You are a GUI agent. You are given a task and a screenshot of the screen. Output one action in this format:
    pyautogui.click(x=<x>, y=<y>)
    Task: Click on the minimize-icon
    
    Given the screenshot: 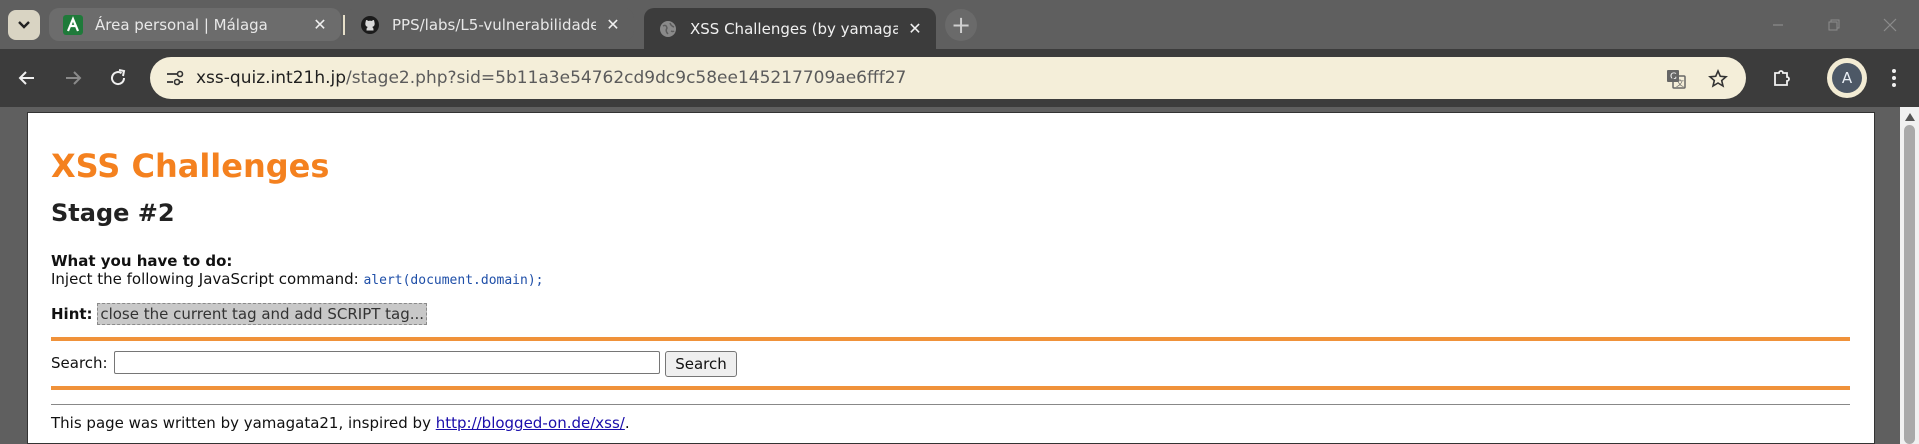 What is the action you would take?
    pyautogui.click(x=1778, y=24)
    